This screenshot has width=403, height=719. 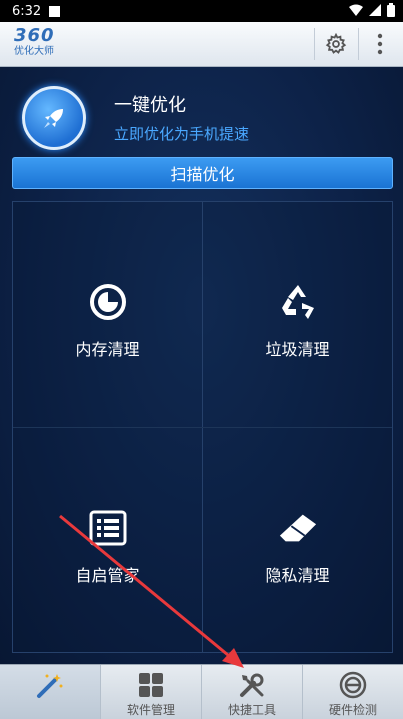 I want to click on list-icon, so click(x=108, y=528).